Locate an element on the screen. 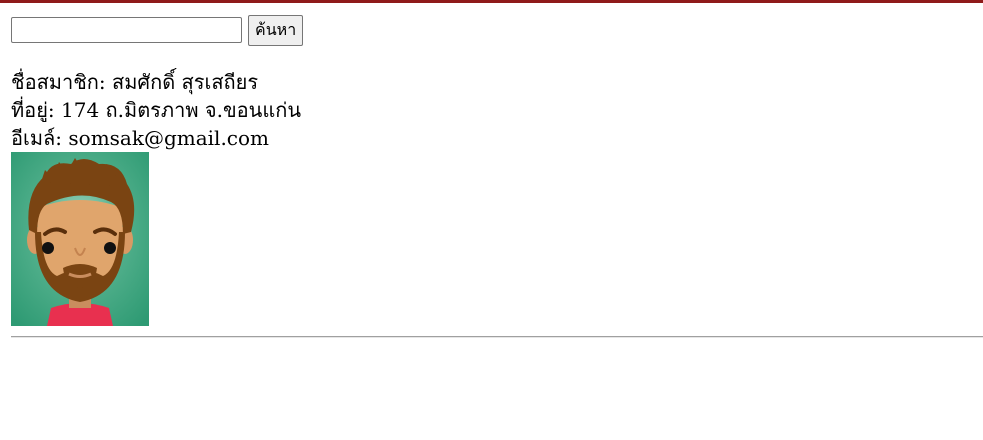  avatar is located at coordinates (80, 239).